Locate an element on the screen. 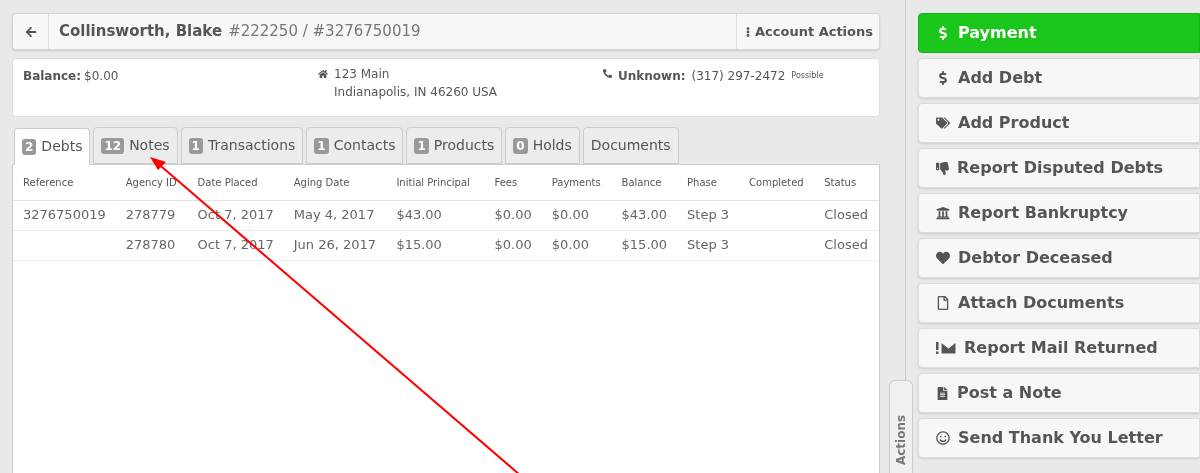 The image size is (1200, 473). column-header: Status is located at coordinates (846, 182).